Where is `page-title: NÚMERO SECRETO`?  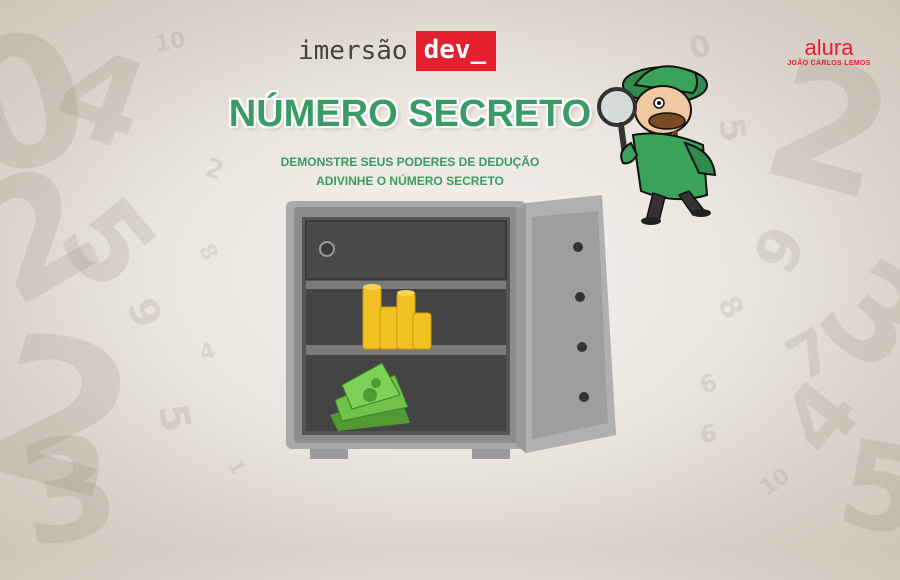
page-title: NÚMERO SECRETO is located at coordinates (410, 114).